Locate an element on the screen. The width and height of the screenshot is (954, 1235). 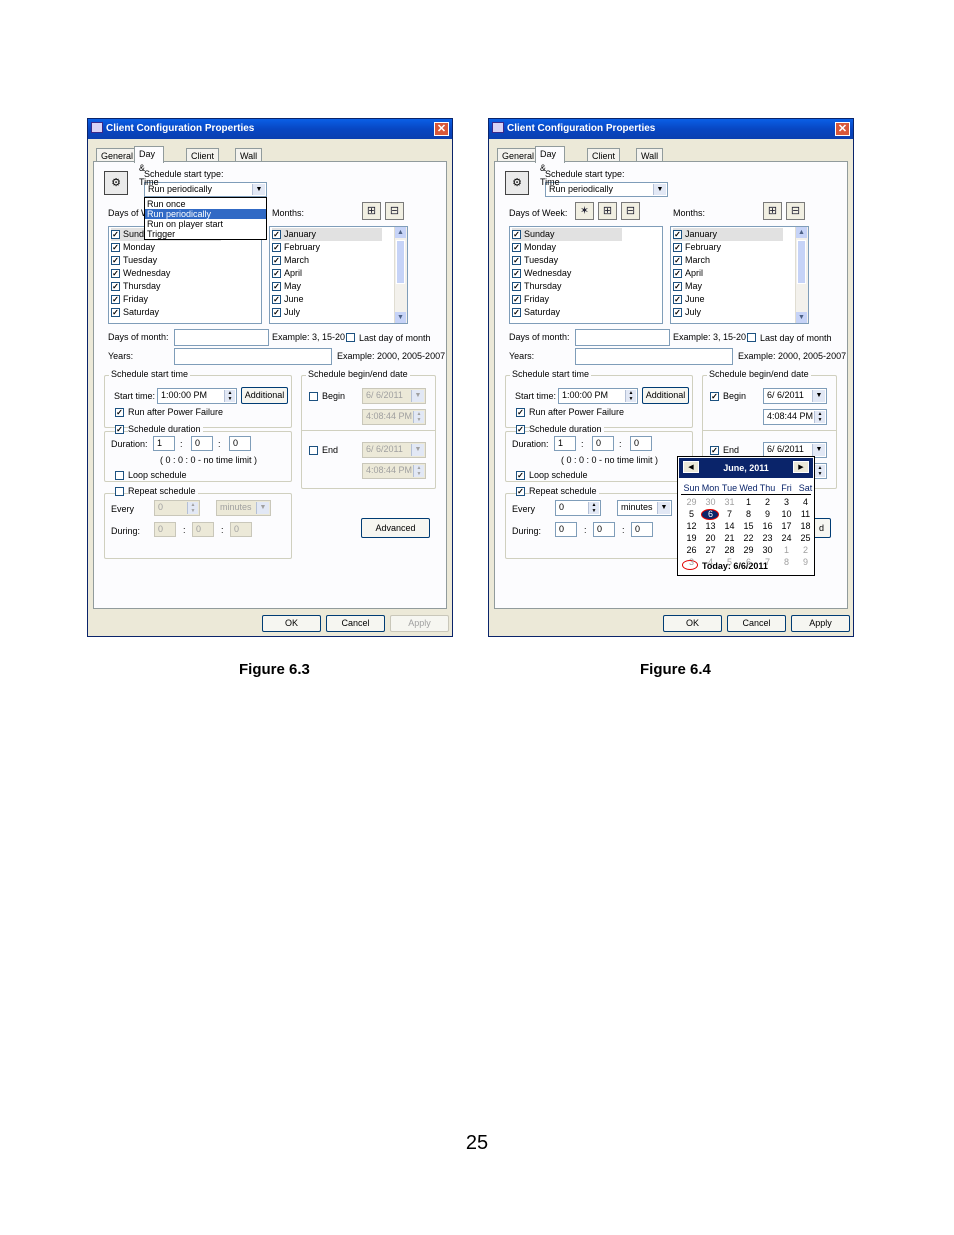
calendar-day: 20 is located at coordinates (710, 538).